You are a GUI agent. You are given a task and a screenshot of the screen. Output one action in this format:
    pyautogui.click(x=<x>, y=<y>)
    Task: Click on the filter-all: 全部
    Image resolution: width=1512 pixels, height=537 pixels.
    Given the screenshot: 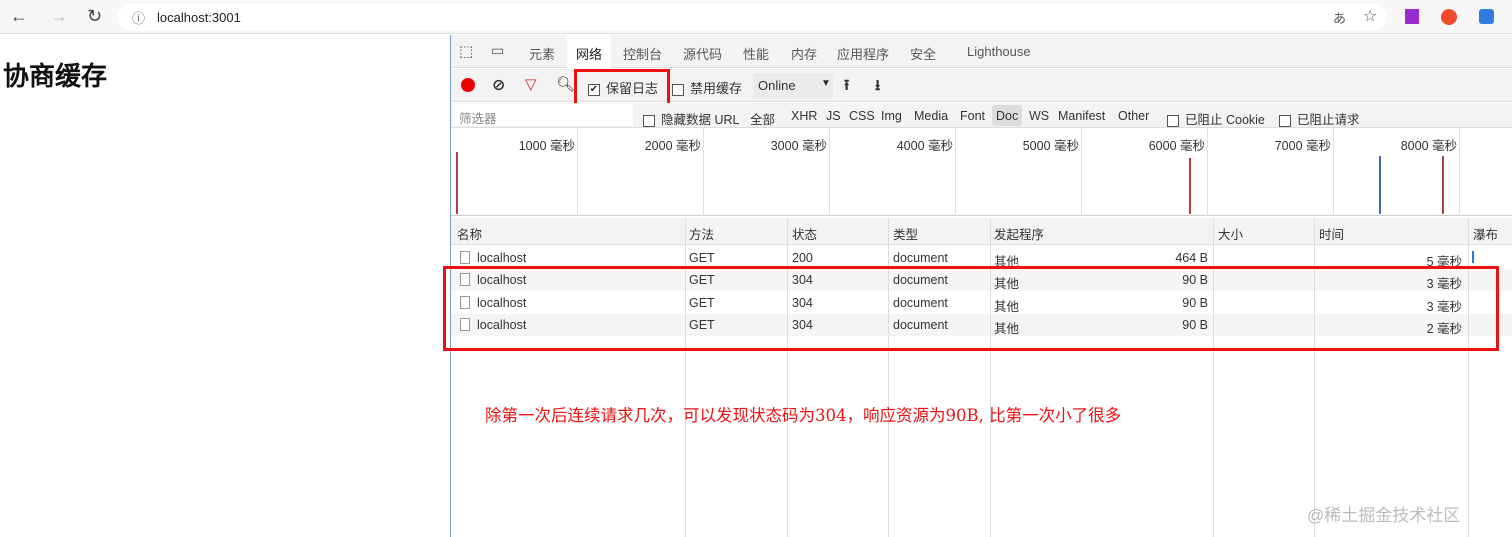 What is the action you would take?
    pyautogui.click(x=762, y=118)
    